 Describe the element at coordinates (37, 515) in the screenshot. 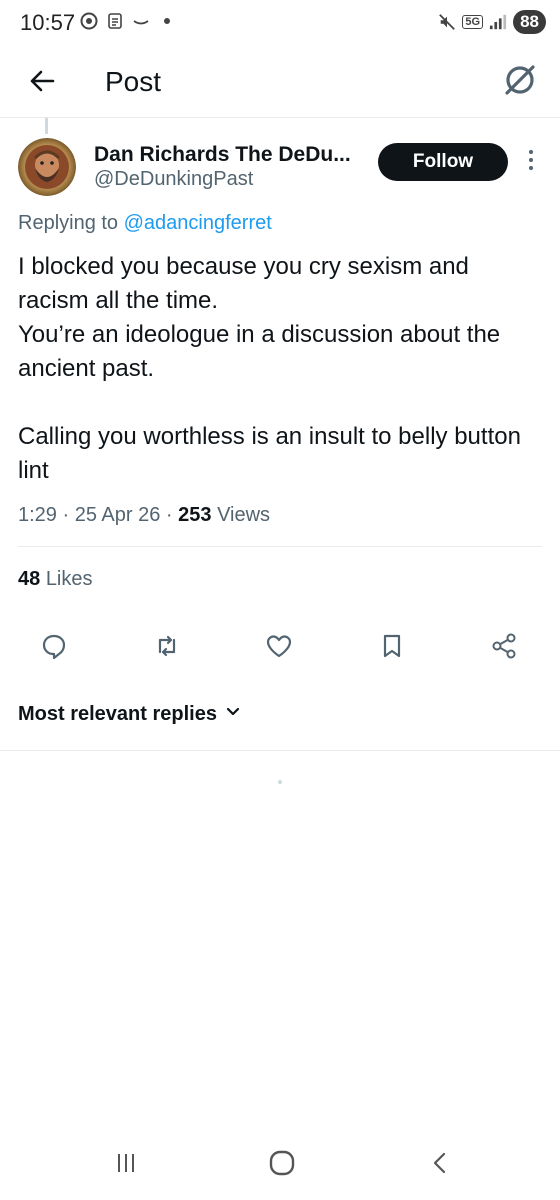

I see `post-time: 1:29` at that location.